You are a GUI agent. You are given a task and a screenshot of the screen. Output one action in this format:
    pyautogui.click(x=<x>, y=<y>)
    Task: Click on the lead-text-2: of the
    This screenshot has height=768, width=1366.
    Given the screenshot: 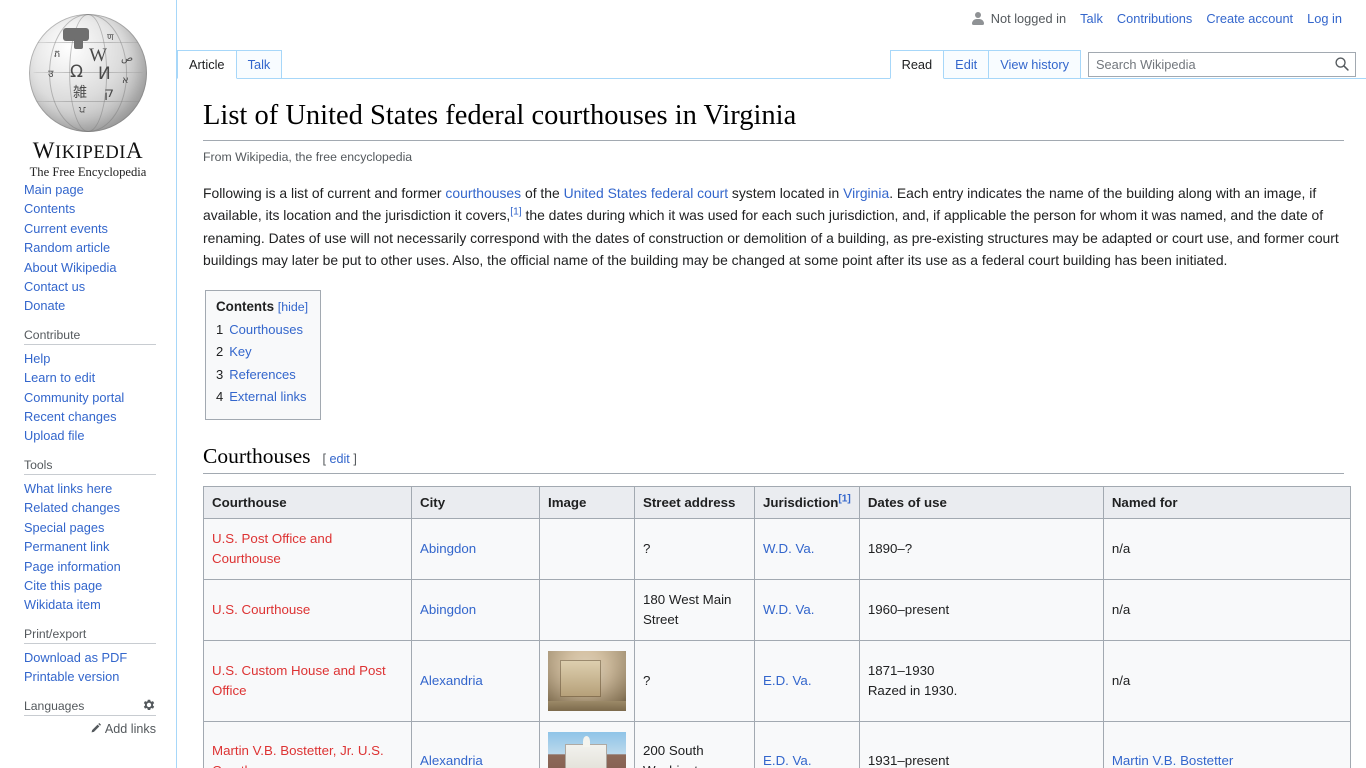 What is the action you would take?
    pyautogui.click(x=542, y=193)
    